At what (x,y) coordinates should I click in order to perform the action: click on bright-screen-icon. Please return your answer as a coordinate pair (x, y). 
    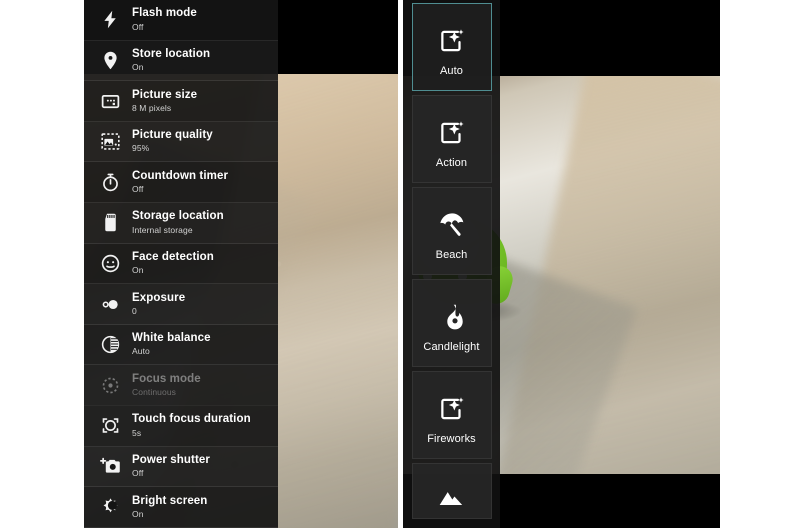
    Looking at the image, I should click on (110, 507).